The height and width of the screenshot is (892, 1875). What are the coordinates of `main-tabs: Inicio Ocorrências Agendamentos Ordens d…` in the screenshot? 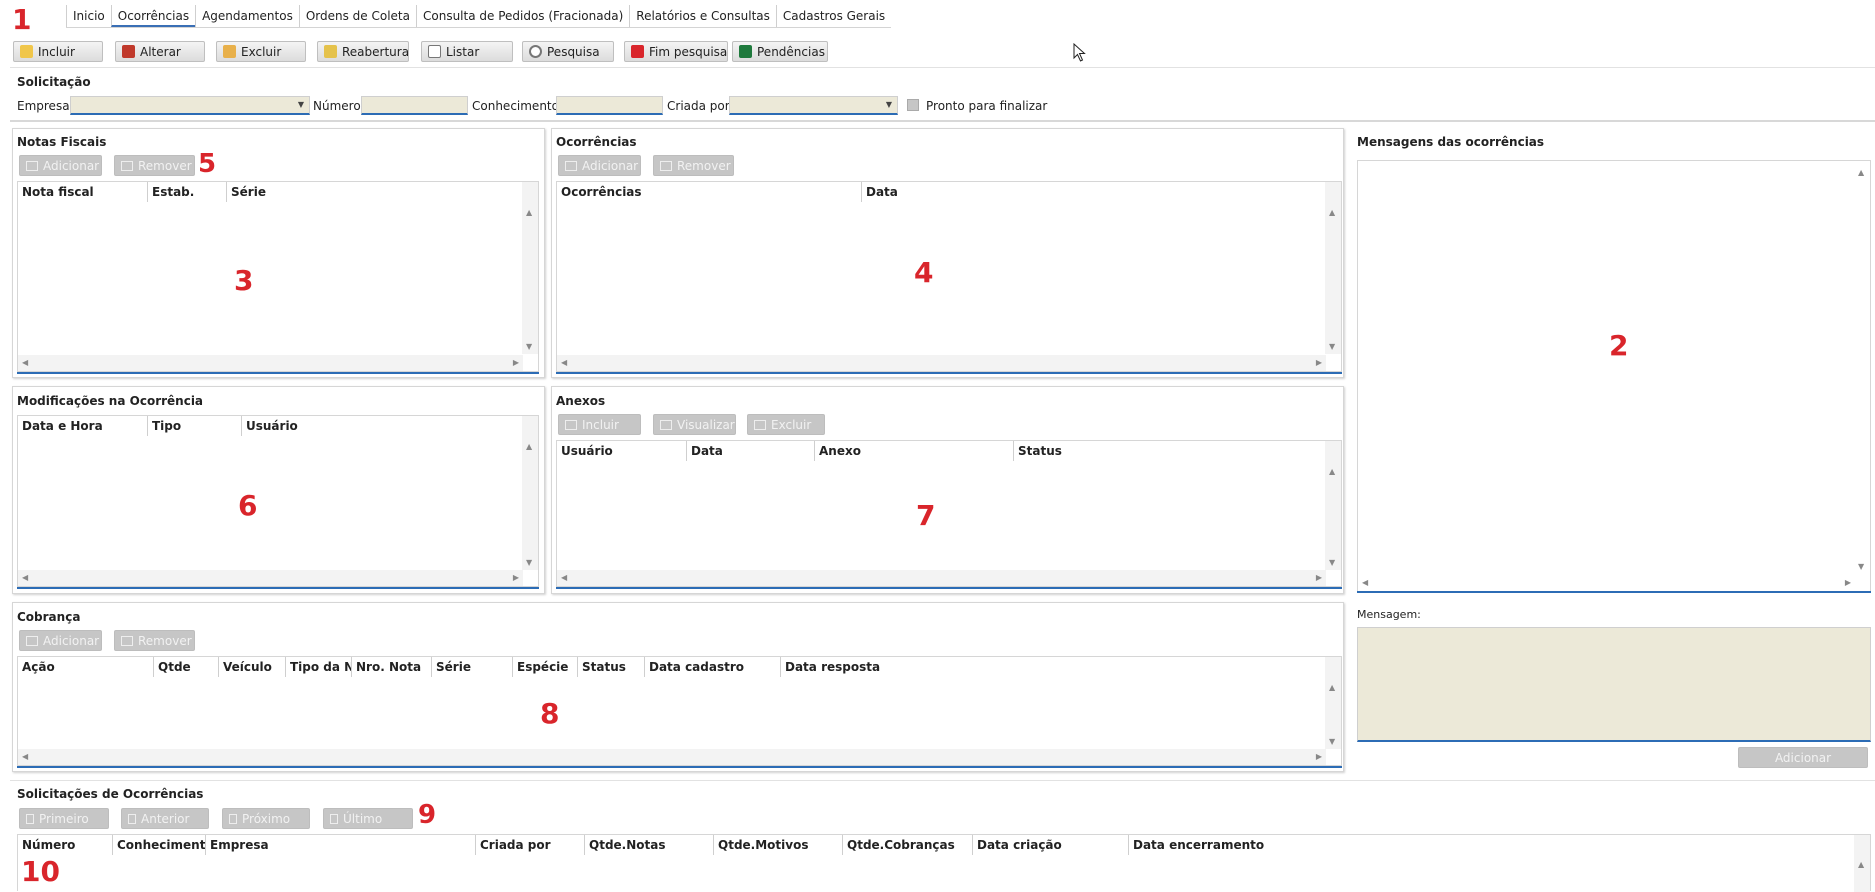 It's located at (479, 16).